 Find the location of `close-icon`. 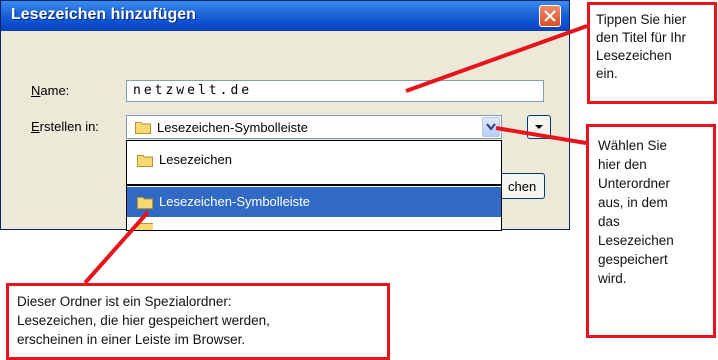

close-icon is located at coordinates (550, 16).